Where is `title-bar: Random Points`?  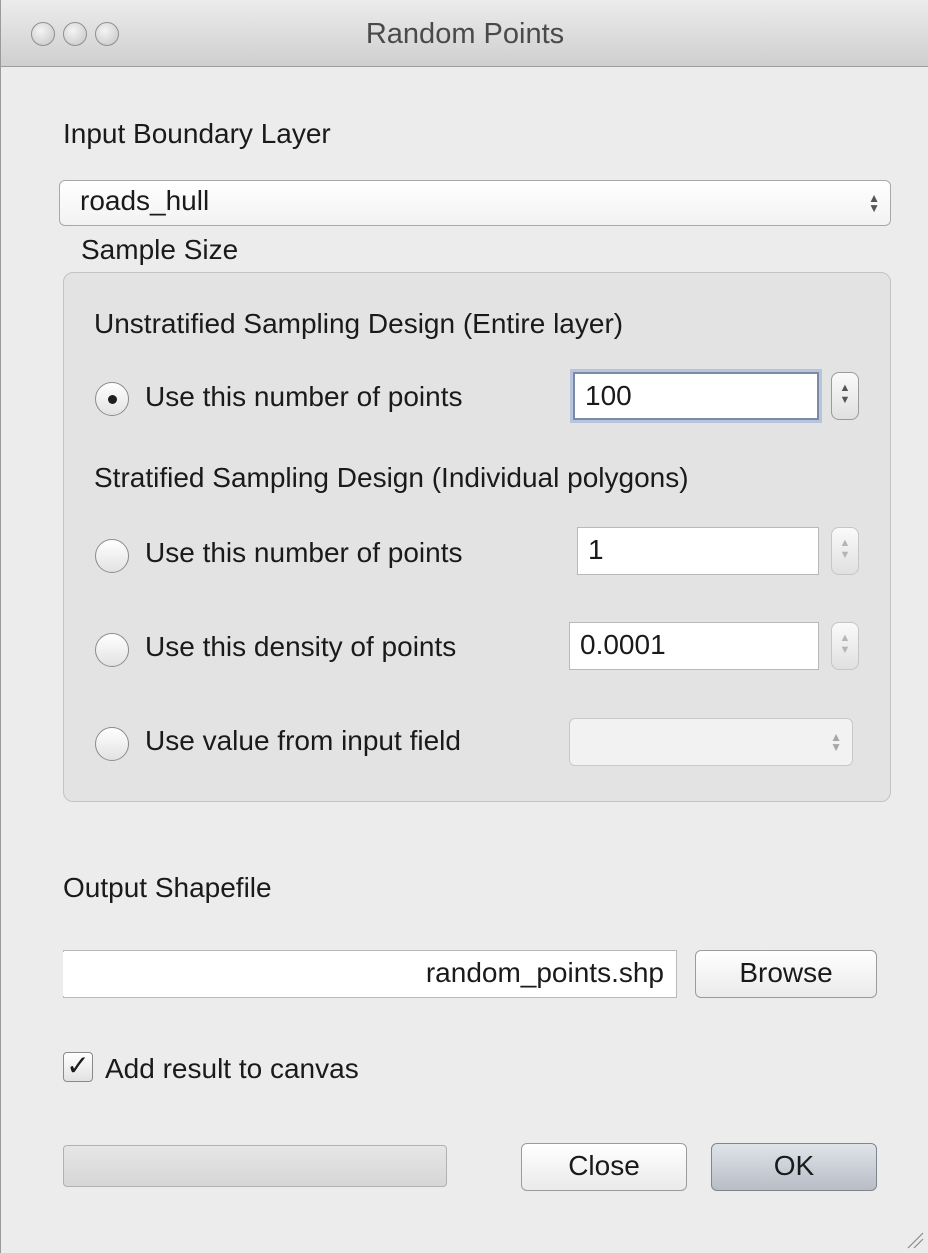 title-bar: Random Points is located at coordinates (464, 33).